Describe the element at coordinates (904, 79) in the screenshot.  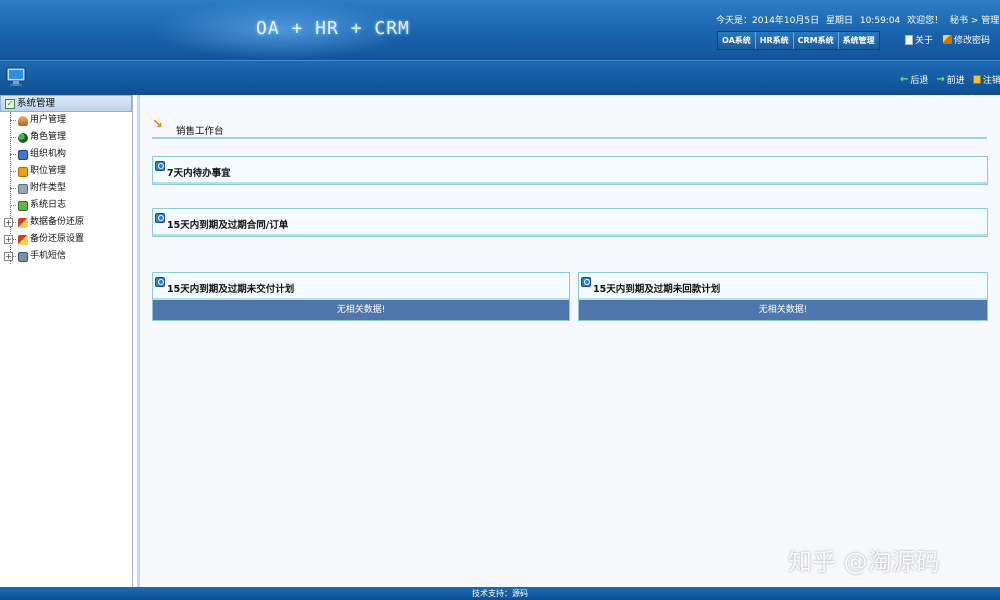
I see `arrow-left-icon: ←` at that location.